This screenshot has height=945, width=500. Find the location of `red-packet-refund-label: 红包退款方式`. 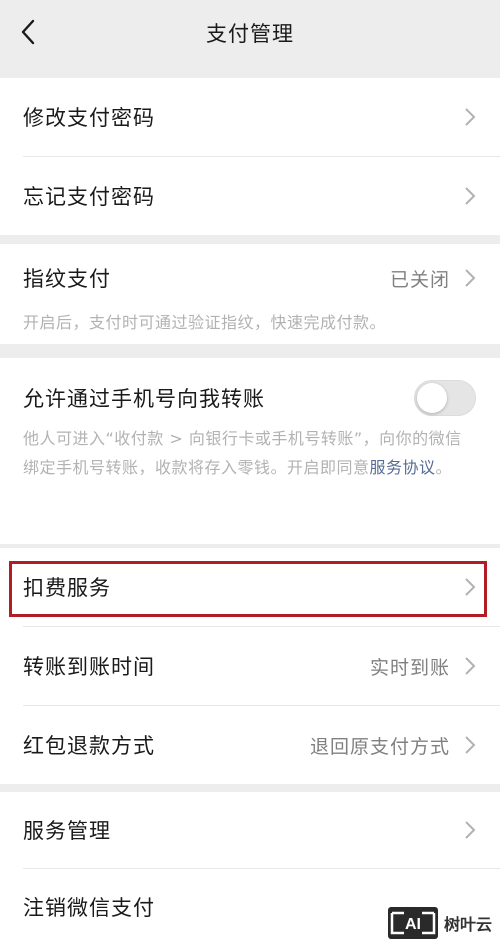

red-packet-refund-label: 红包退款方式 is located at coordinates (89, 746).